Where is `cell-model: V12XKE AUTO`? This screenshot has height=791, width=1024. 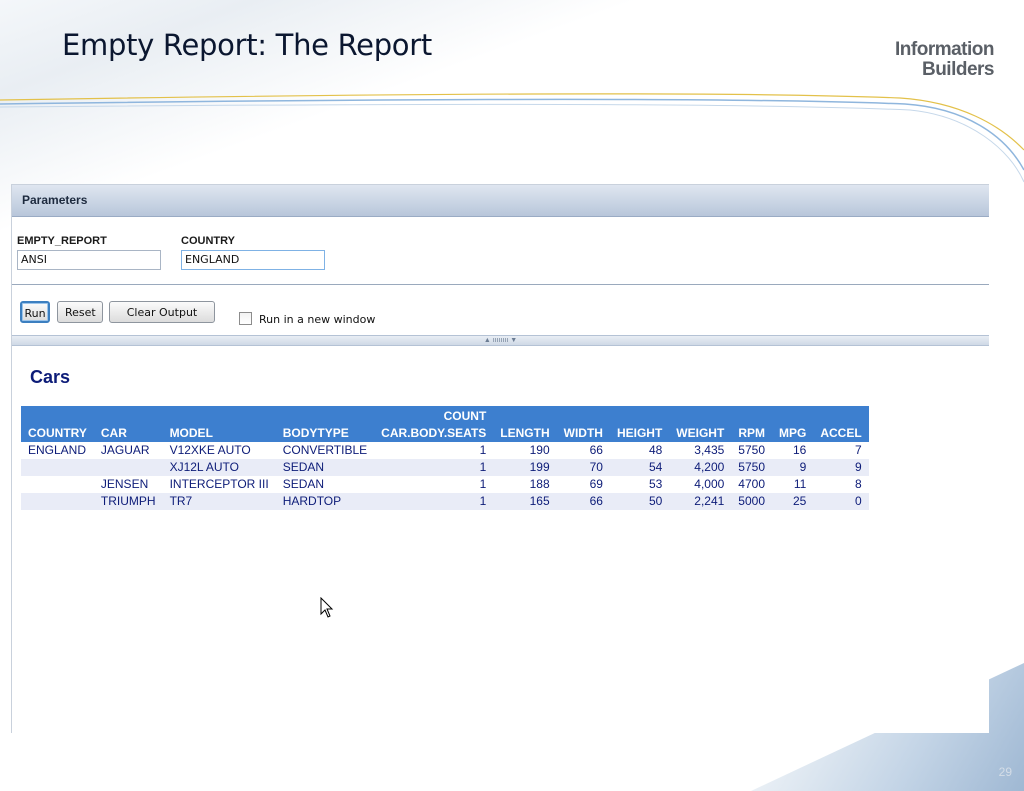 cell-model: V12XKE AUTO is located at coordinates (210, 450).